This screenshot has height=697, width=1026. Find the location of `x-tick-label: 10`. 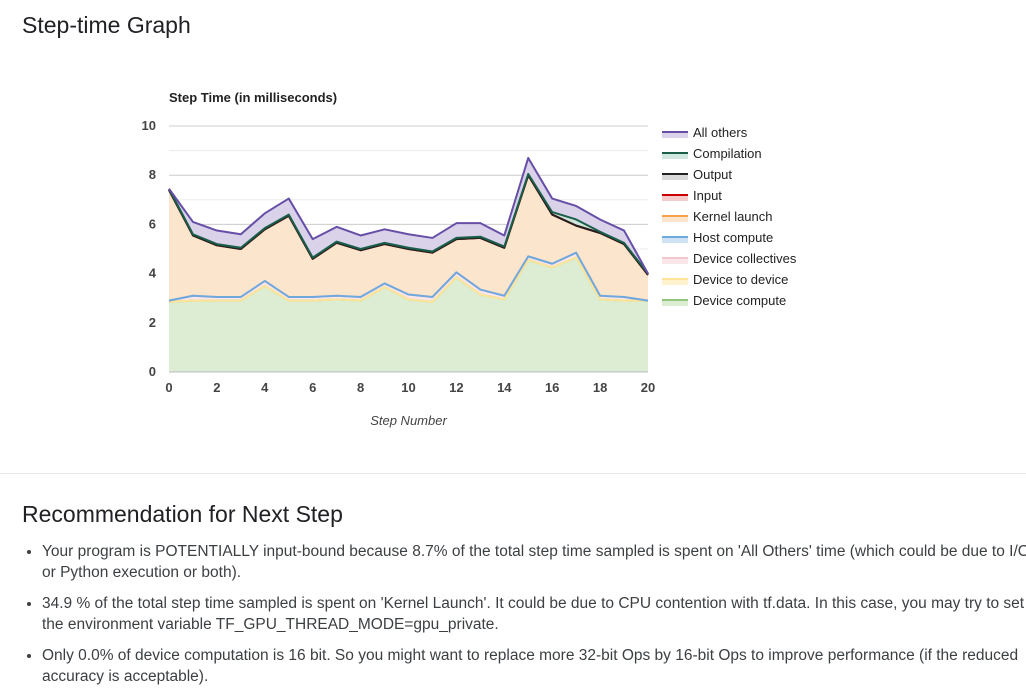

x-tick-label: 10 is located at coordinates (408, 387).